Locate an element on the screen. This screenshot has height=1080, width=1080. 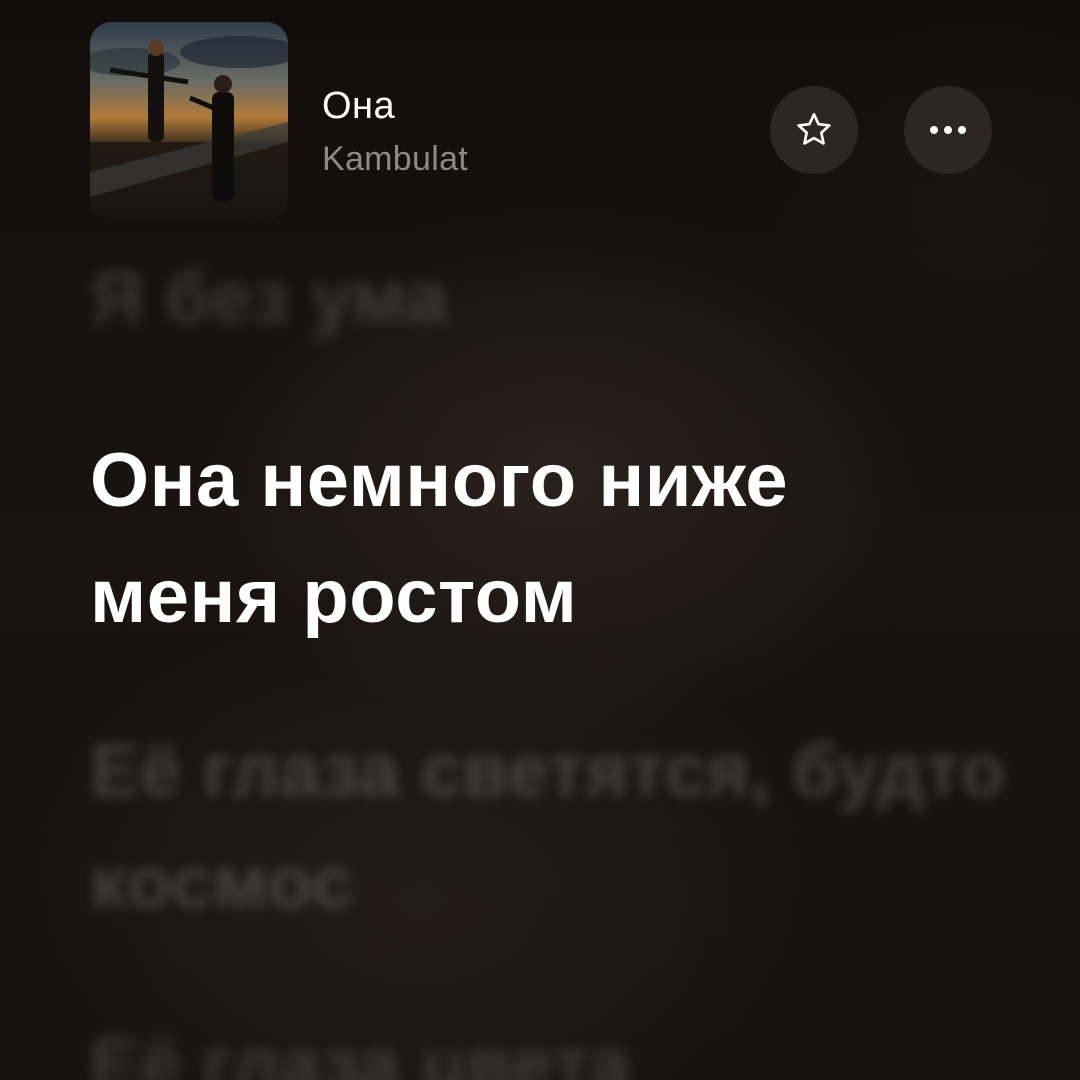
favorite-button is located at coordinates (814, 130).